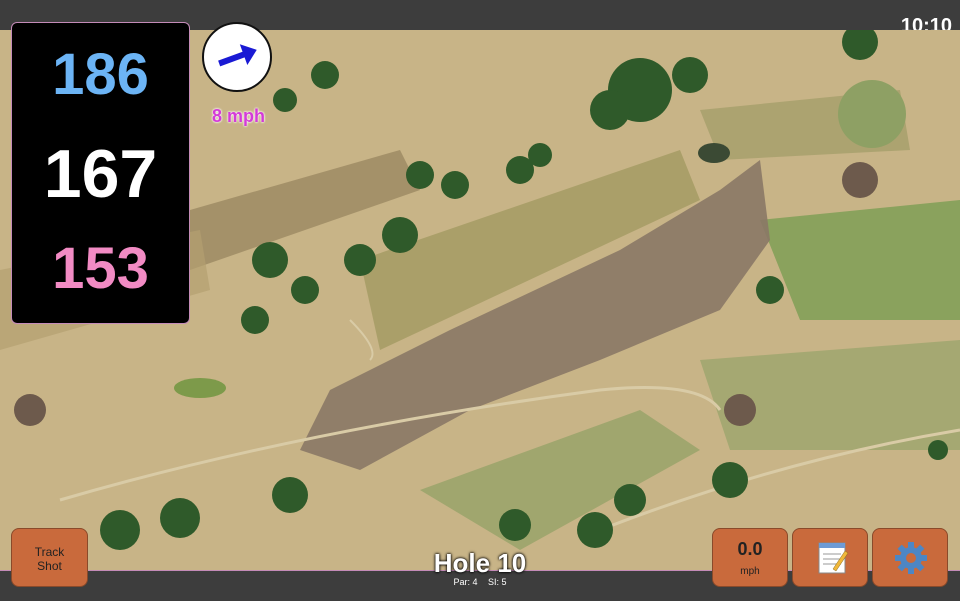 The width and height of the screenshot is (960, 601). I want to click on wind-speed-value: 0.0, so click(750, 549).